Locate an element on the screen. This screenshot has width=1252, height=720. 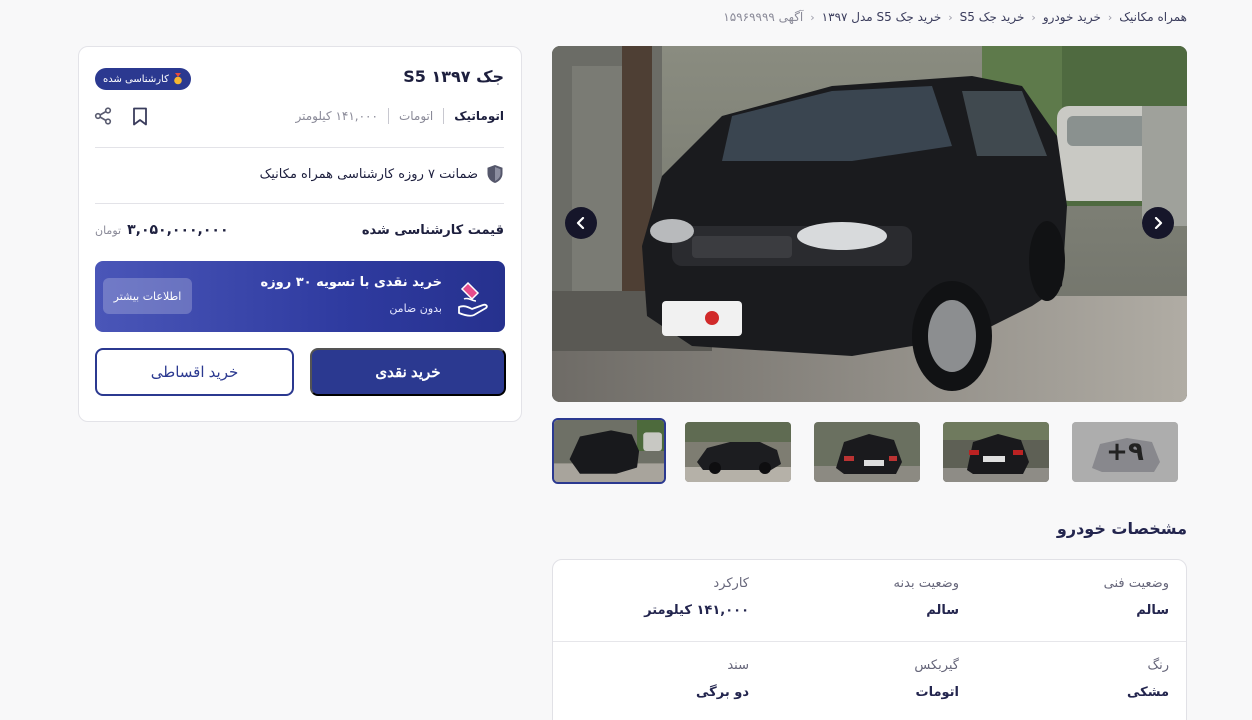
banner-title: خرید نقدی با تسویه ۳۰ روزه is located at coordinates (351, 282).